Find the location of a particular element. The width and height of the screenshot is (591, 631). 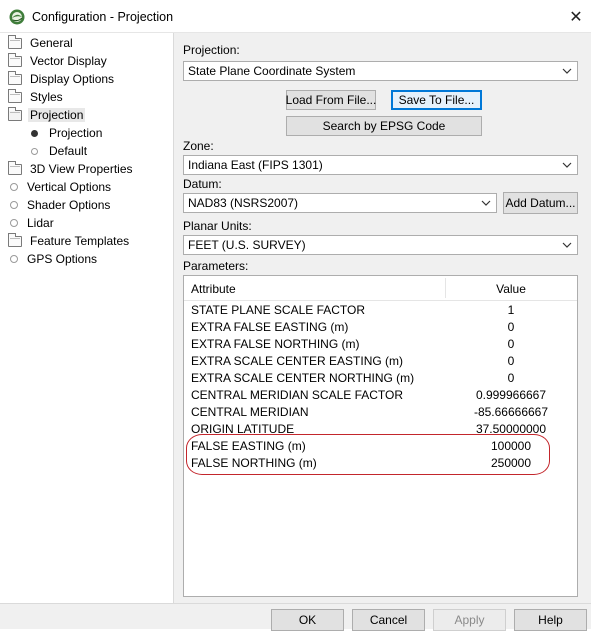

value-cell: 0.999966667 is located at coordinates (511, 395).